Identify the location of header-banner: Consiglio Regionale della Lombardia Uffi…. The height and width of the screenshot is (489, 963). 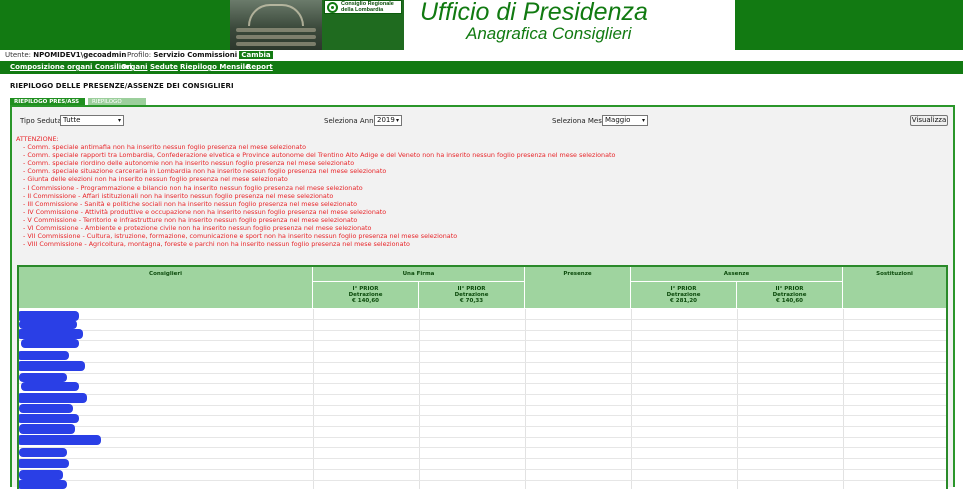
(481, 25).